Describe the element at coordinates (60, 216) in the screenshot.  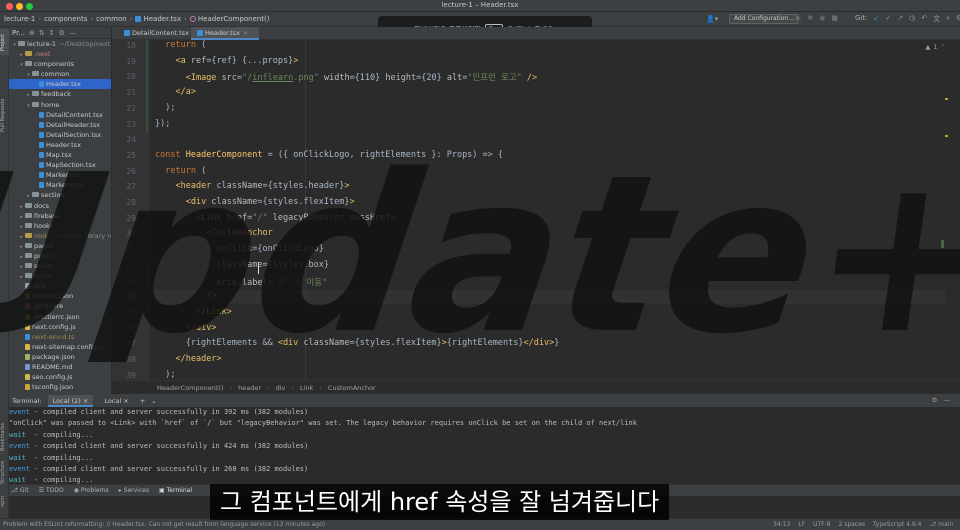
I see `project-tree-item: ▸ firebase` at that location.